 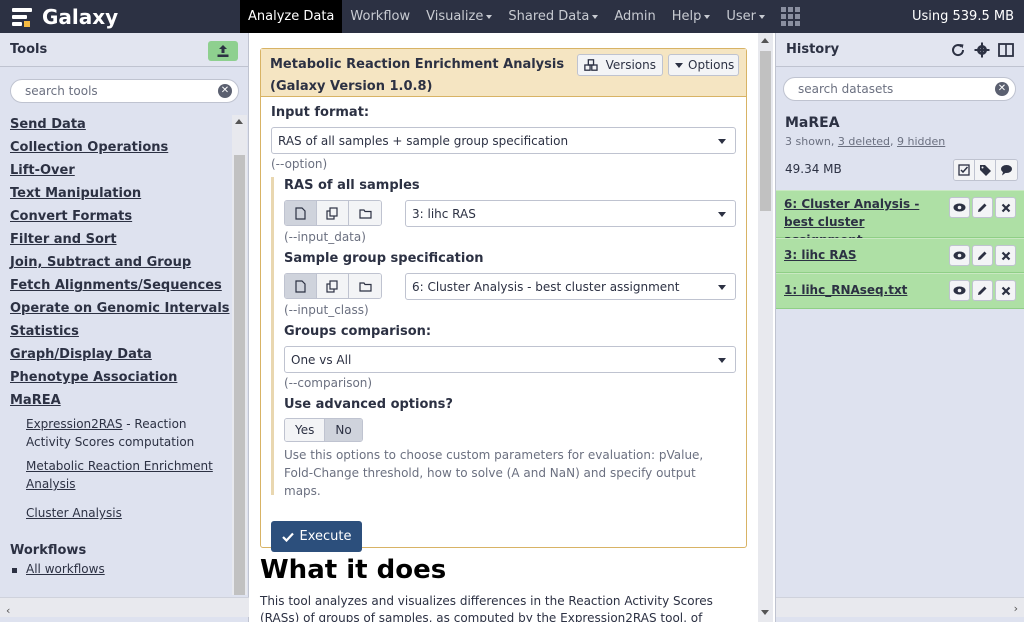 I want to click on options-button: Options, so click(x=703, y=65).